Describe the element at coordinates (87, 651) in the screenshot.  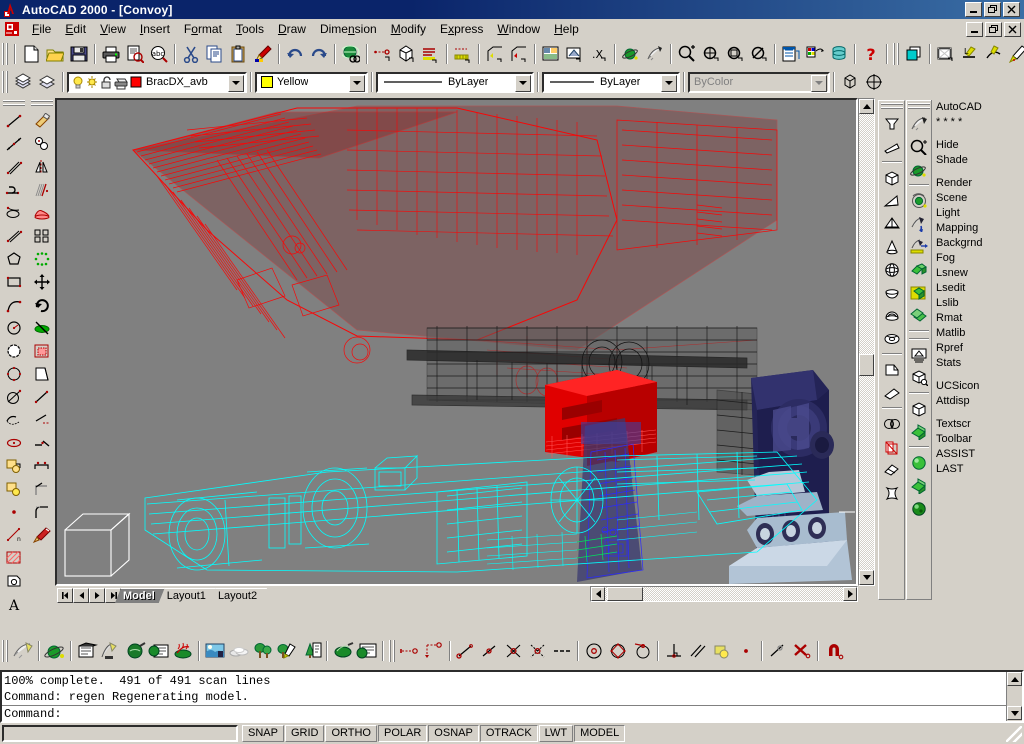
I see `render-bottom-icon` at that location.